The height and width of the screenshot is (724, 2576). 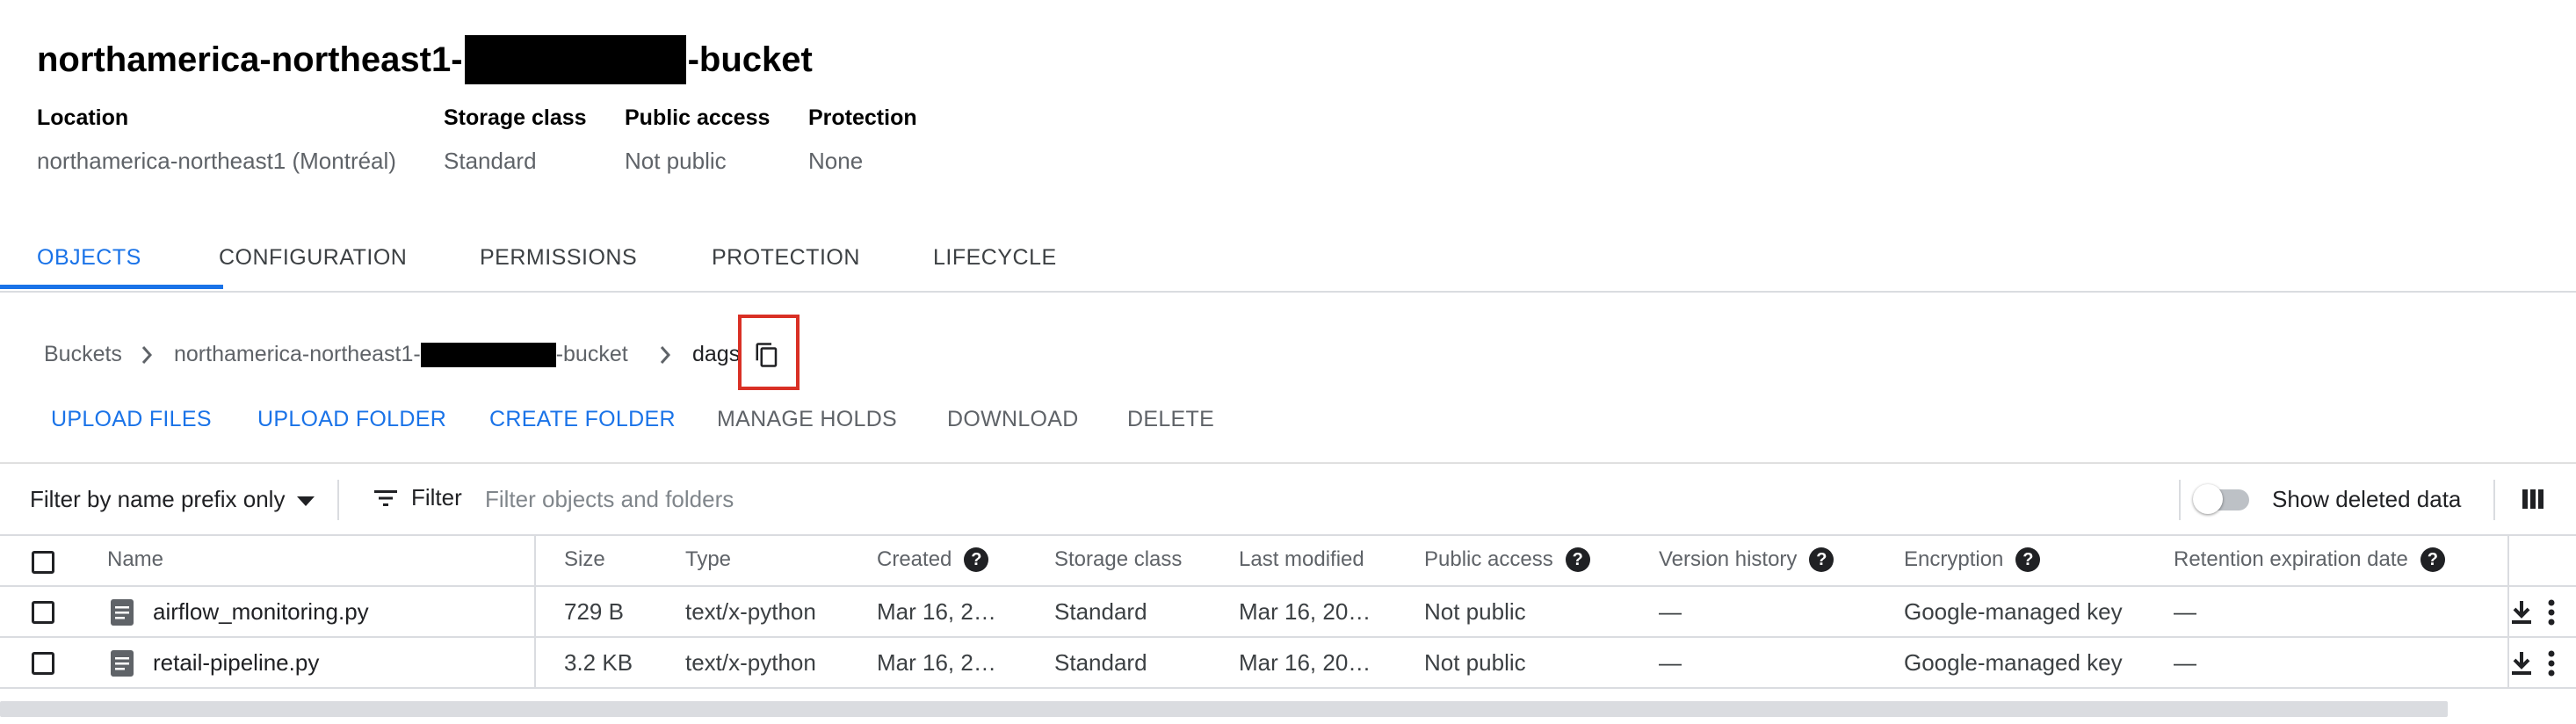 I want to click on upload-files-button: UPLOAD FILES, so click(x=131, y=420).